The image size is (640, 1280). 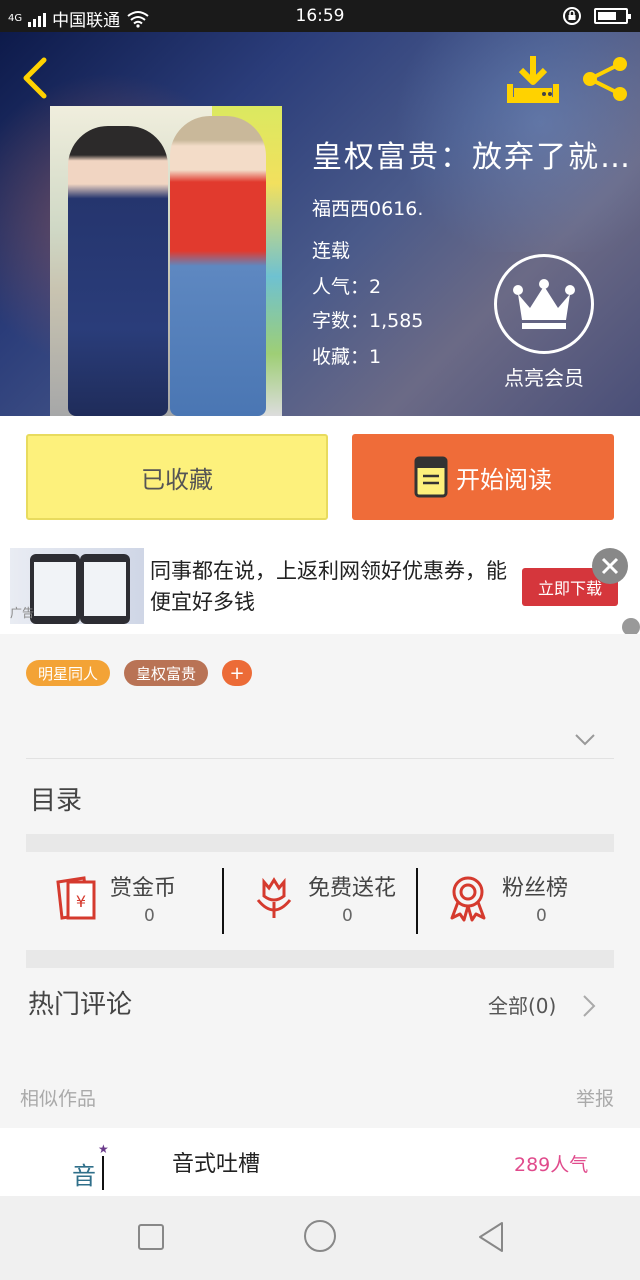 I want to click on book-cover, so click(x=166, y=261).